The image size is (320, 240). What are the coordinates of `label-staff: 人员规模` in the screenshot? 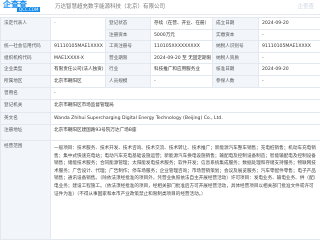 It's located at (128, 82).